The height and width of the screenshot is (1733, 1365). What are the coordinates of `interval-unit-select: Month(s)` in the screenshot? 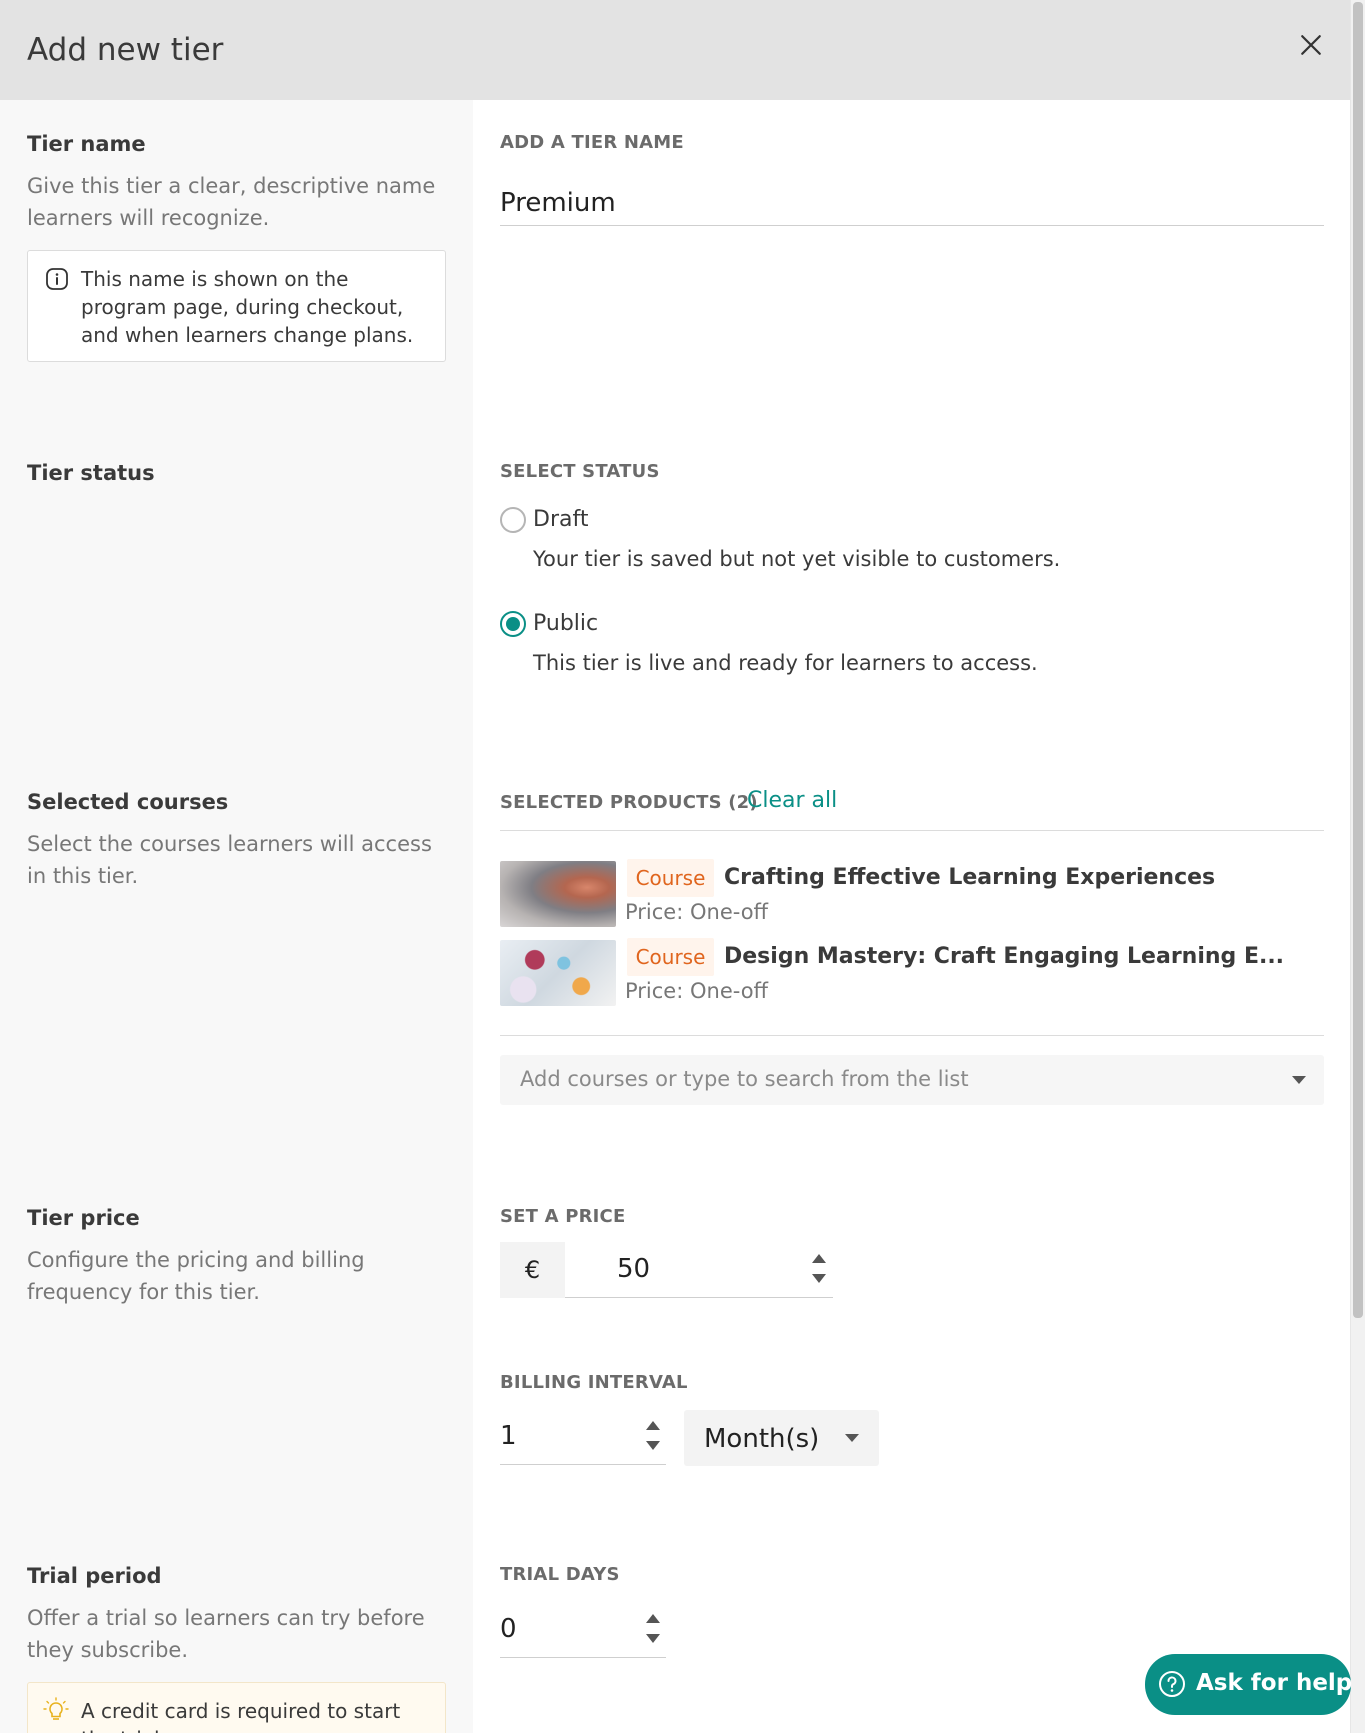 It's located at (781, 1438).